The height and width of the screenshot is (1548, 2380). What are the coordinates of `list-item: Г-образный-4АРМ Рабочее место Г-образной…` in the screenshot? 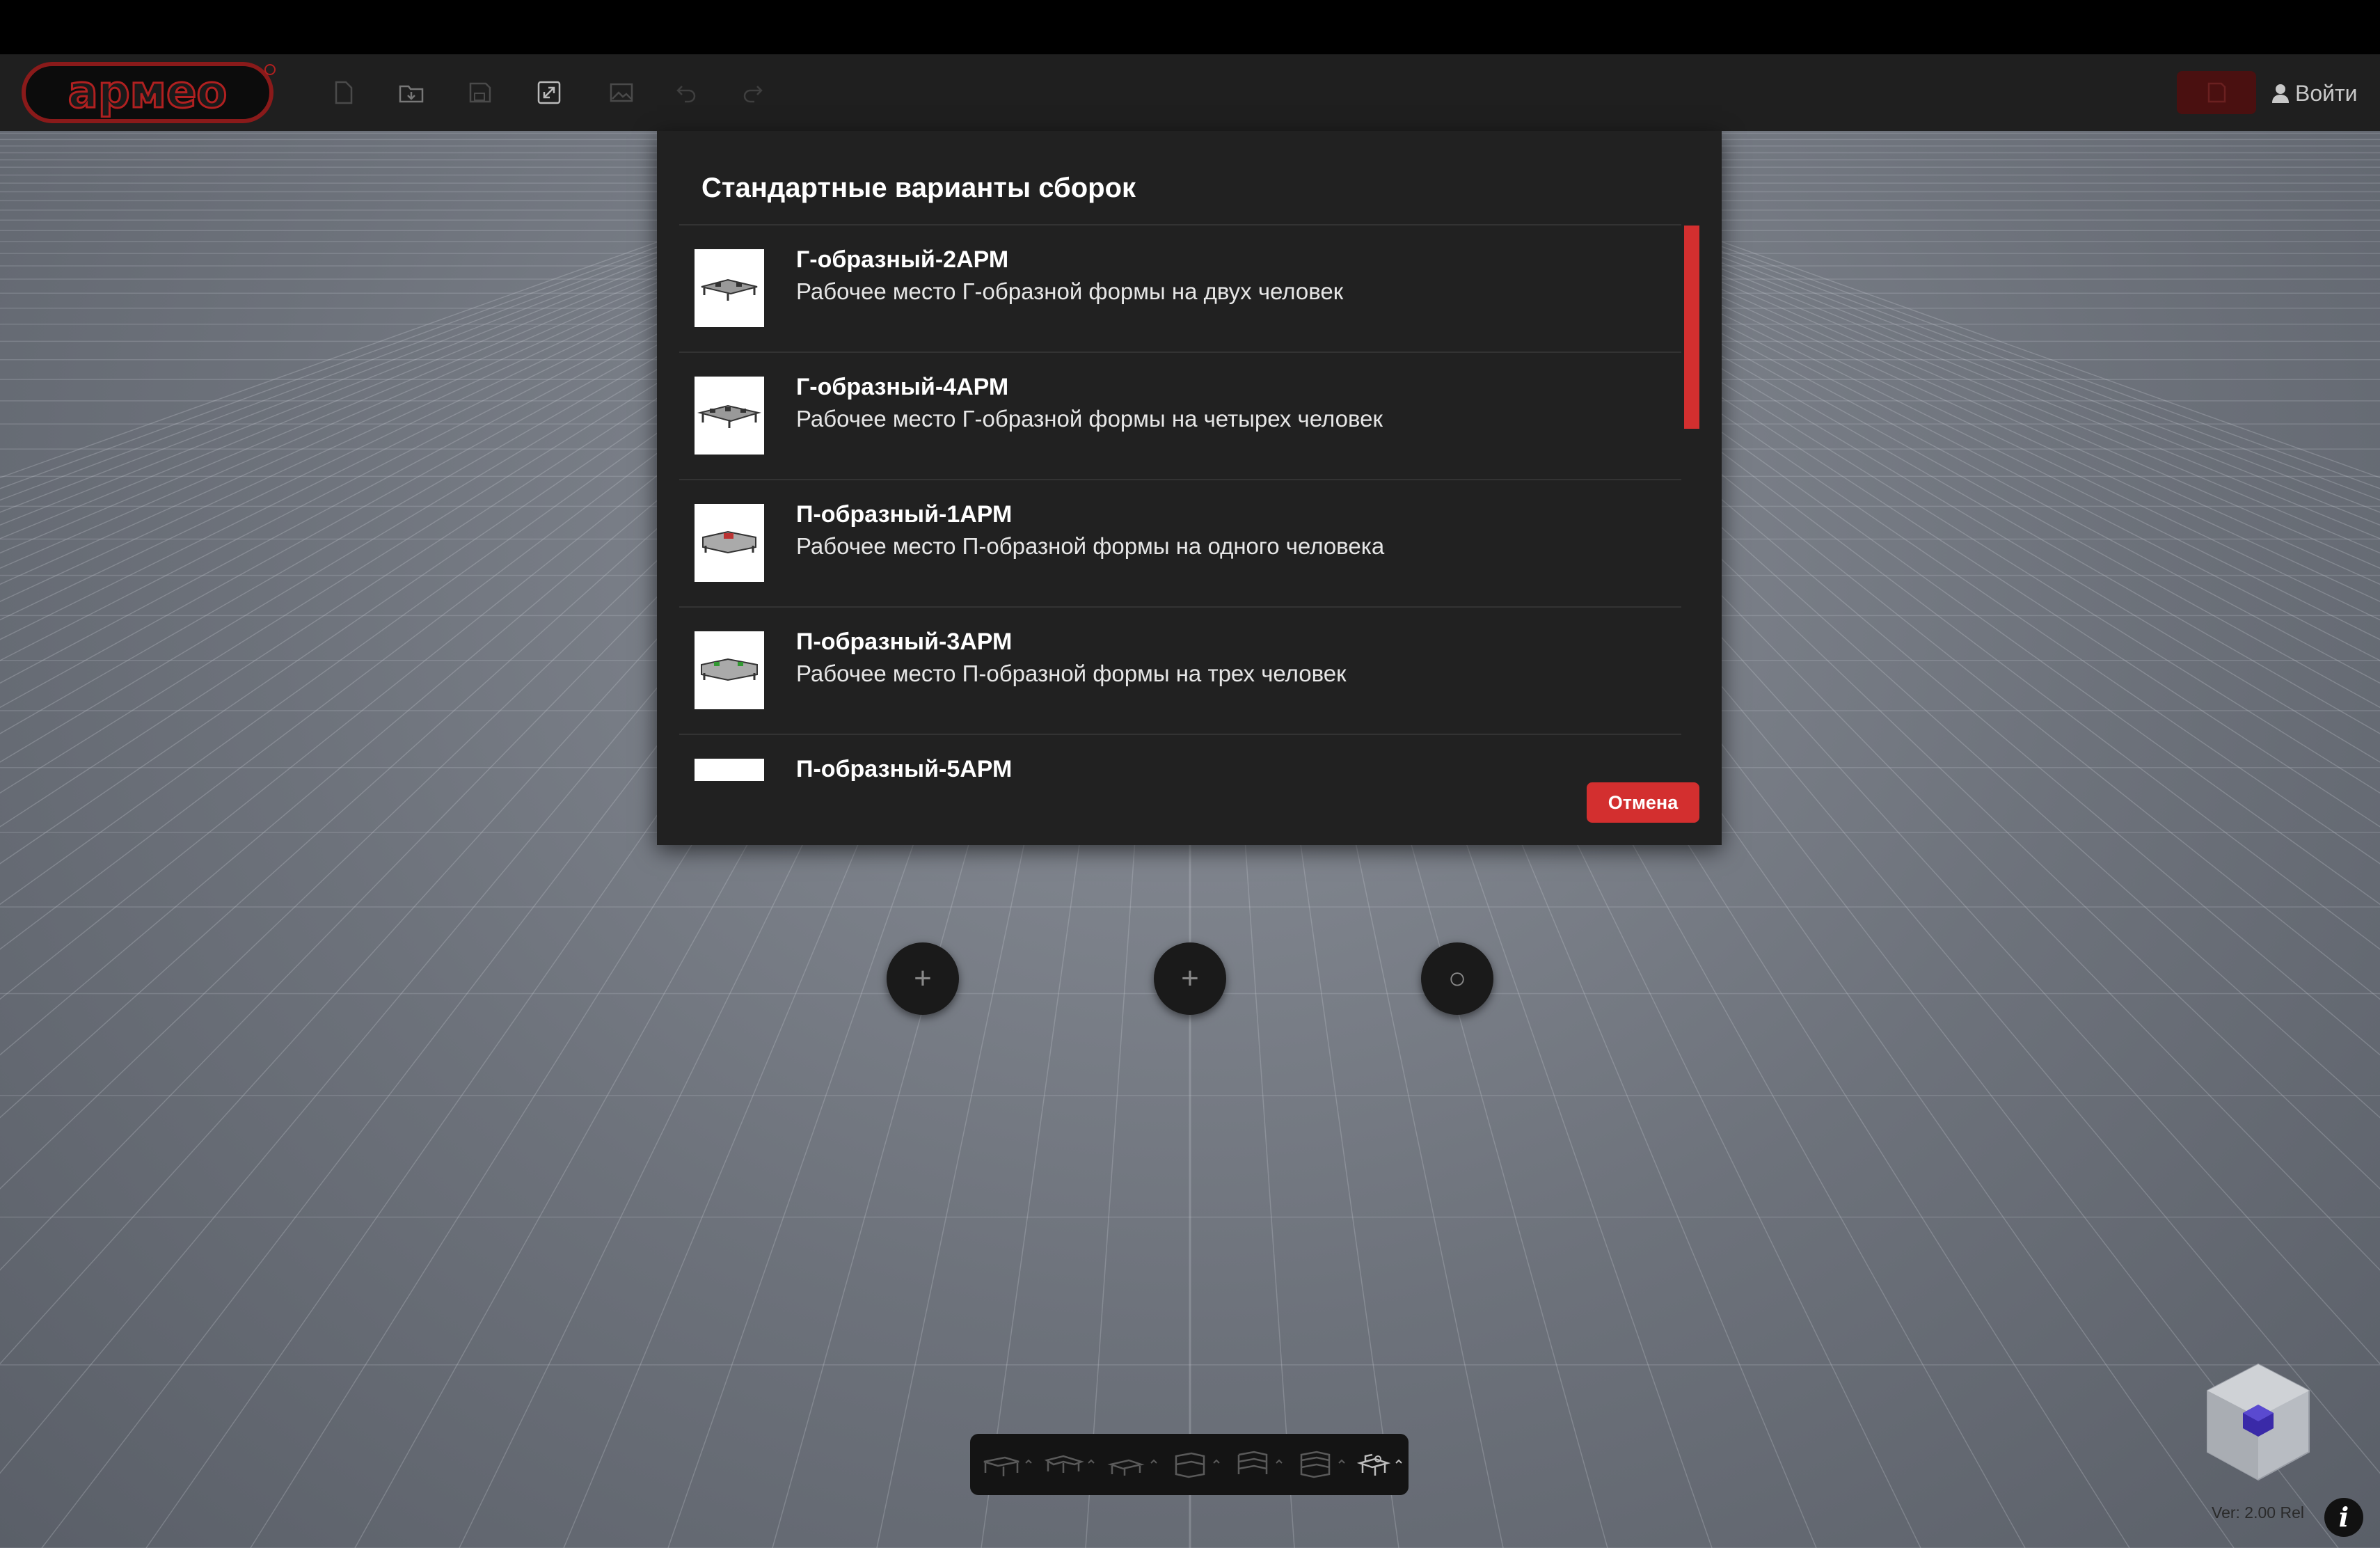 It's located at (1180, 415).